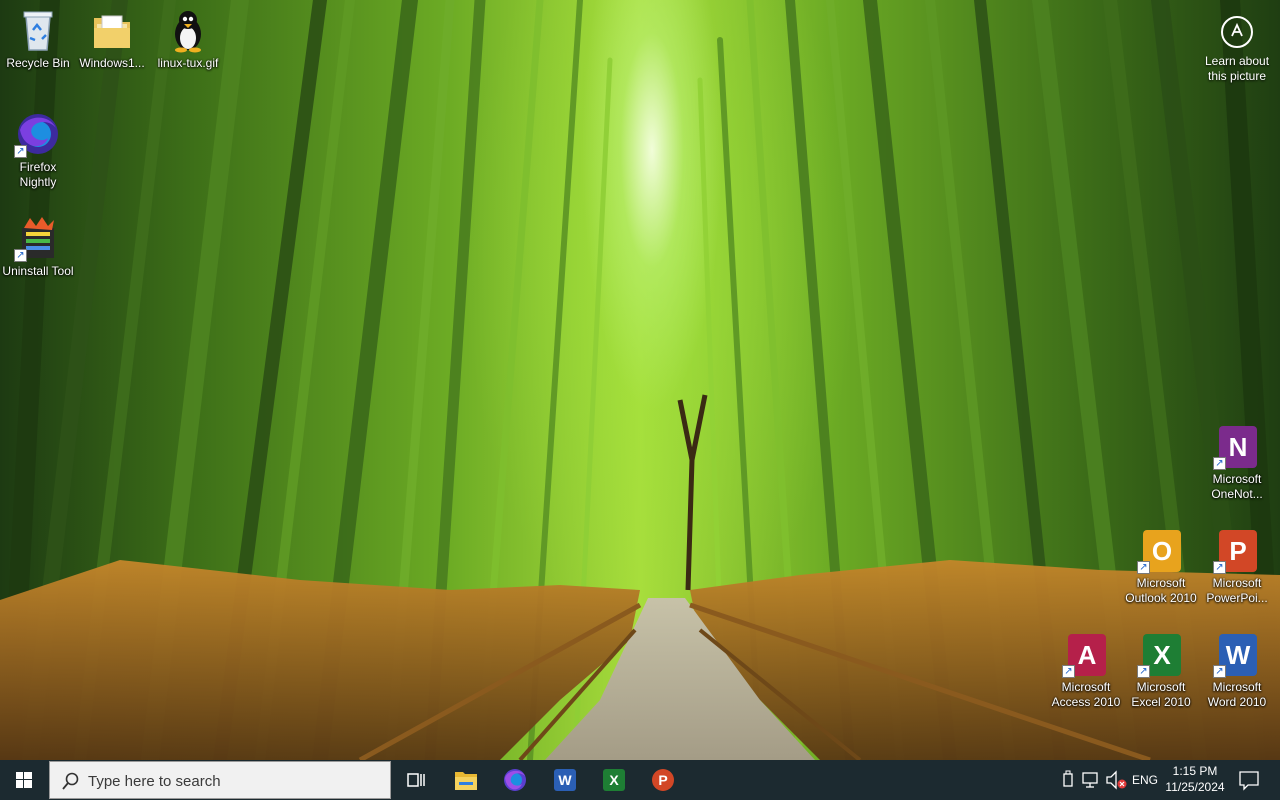 The image size is (1280, 805). What do you see at coordinates (188, 30) in the screenshot?
I see `tux-penguin-icon` at bounding box center [188, 30].